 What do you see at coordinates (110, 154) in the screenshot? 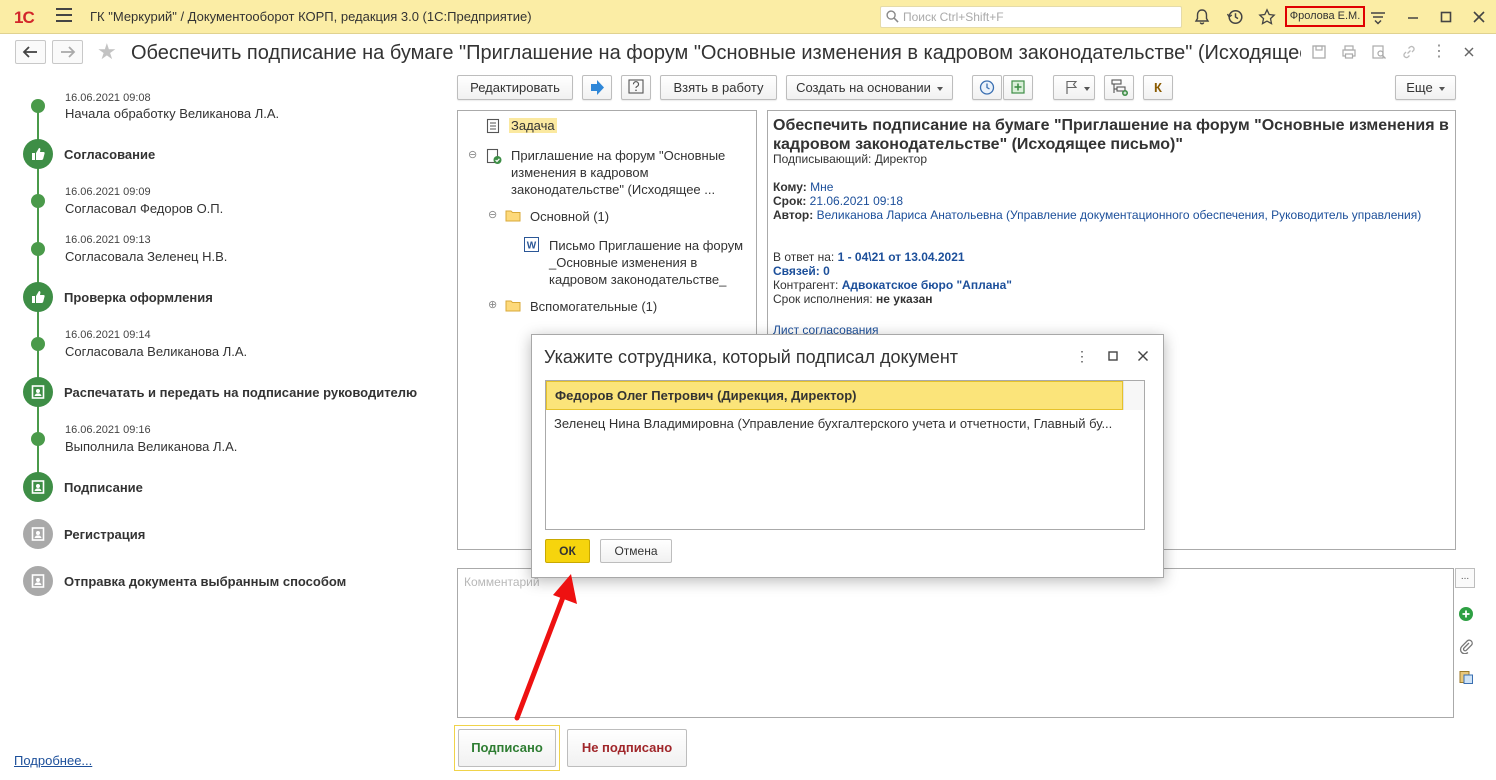
I see `stage-label: Согласование` at bounding box center [110, 154].